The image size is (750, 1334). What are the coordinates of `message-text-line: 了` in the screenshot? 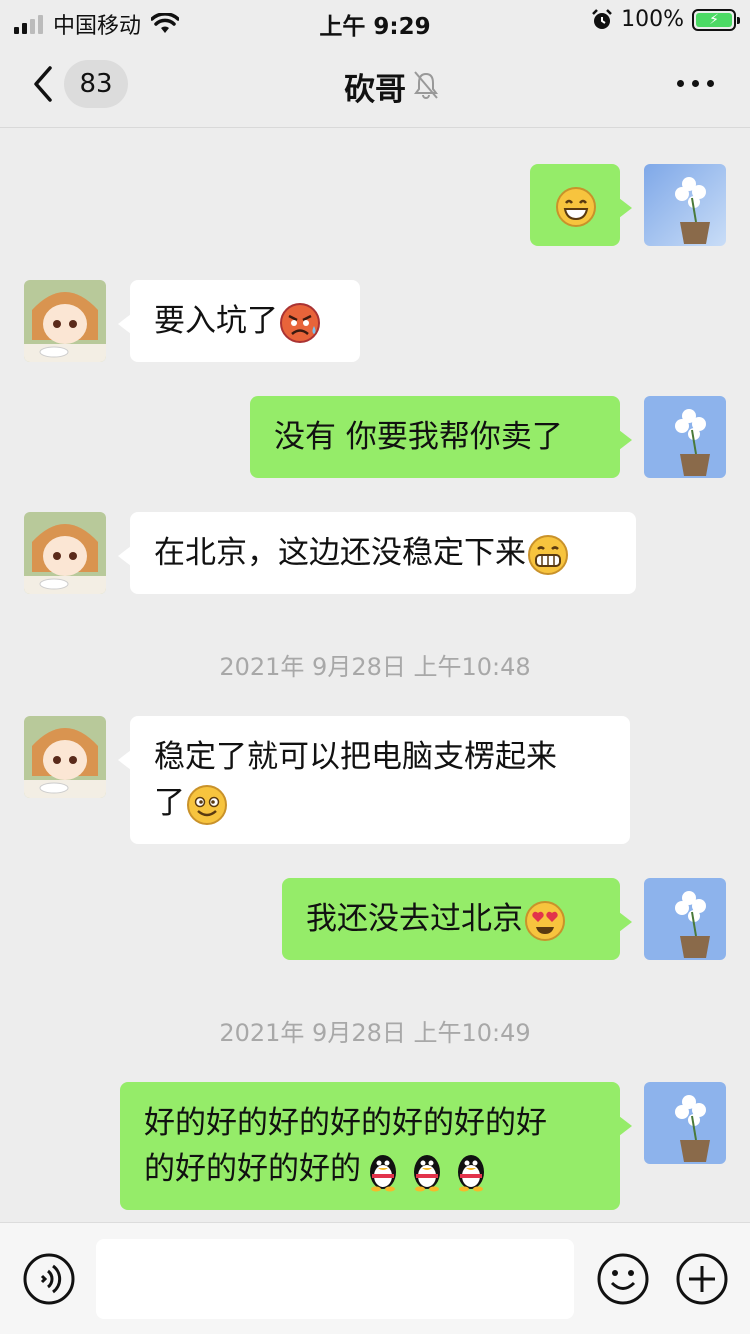 It's located at (169, 803).